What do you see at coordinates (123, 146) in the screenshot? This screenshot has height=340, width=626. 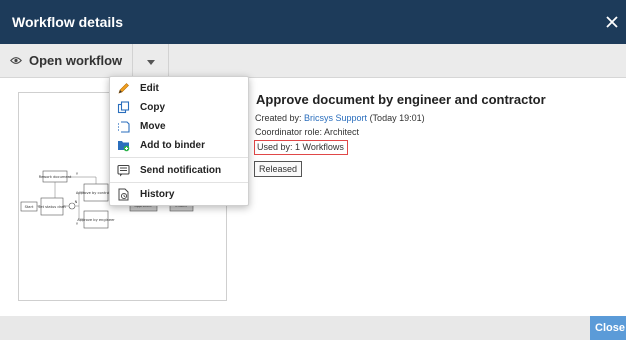 I see `binder-icon` at bounding box center [123, 146].